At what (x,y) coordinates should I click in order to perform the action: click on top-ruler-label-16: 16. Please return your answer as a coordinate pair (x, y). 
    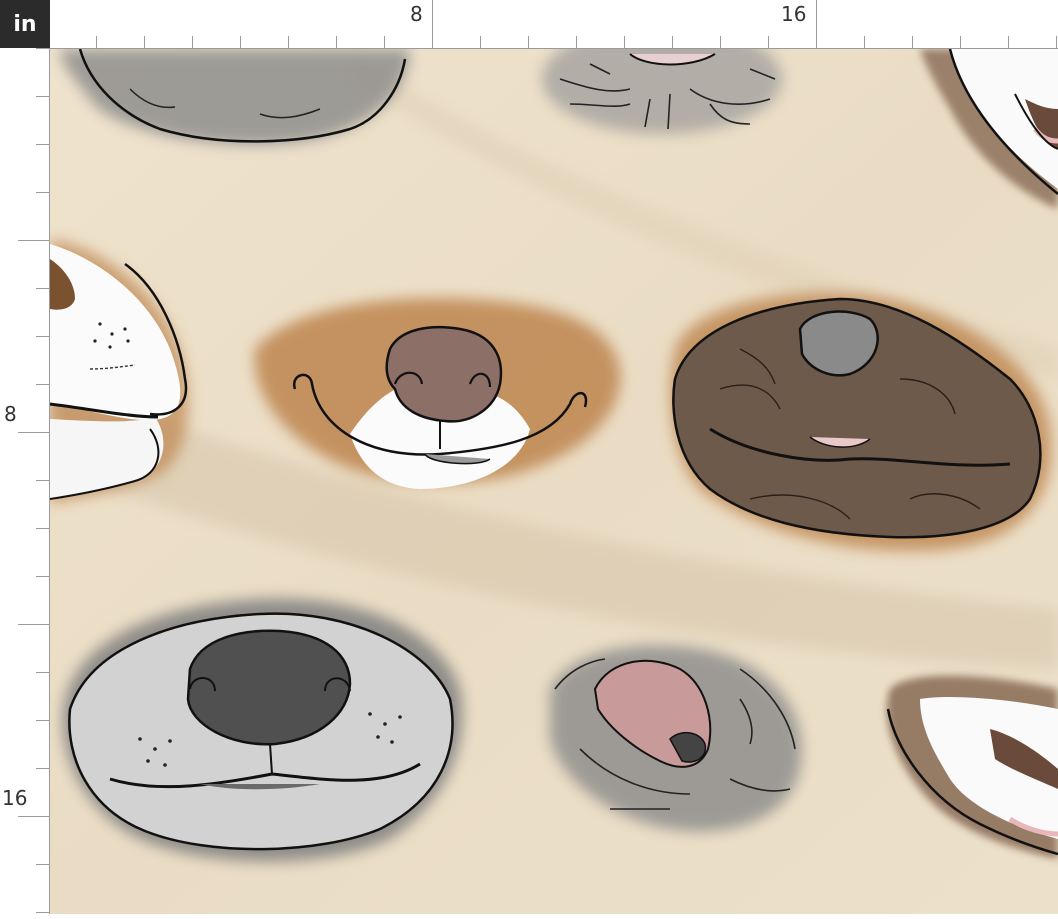
    Looking at the image, I should click on (794, 14).